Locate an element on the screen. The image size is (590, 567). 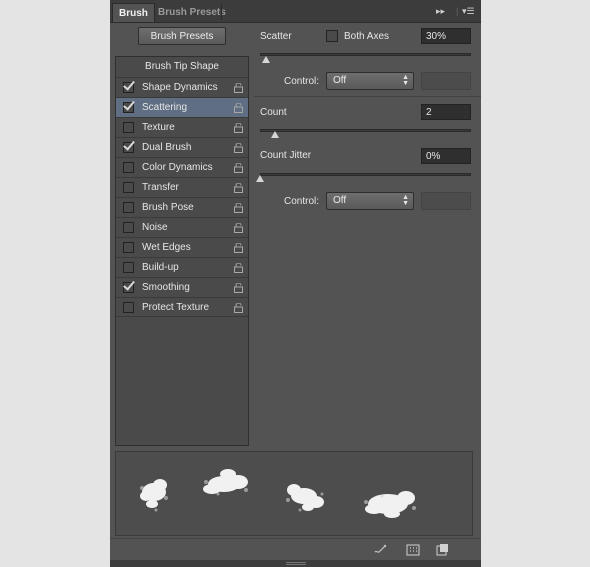
tab-divider is located at coordinates (221, 12).